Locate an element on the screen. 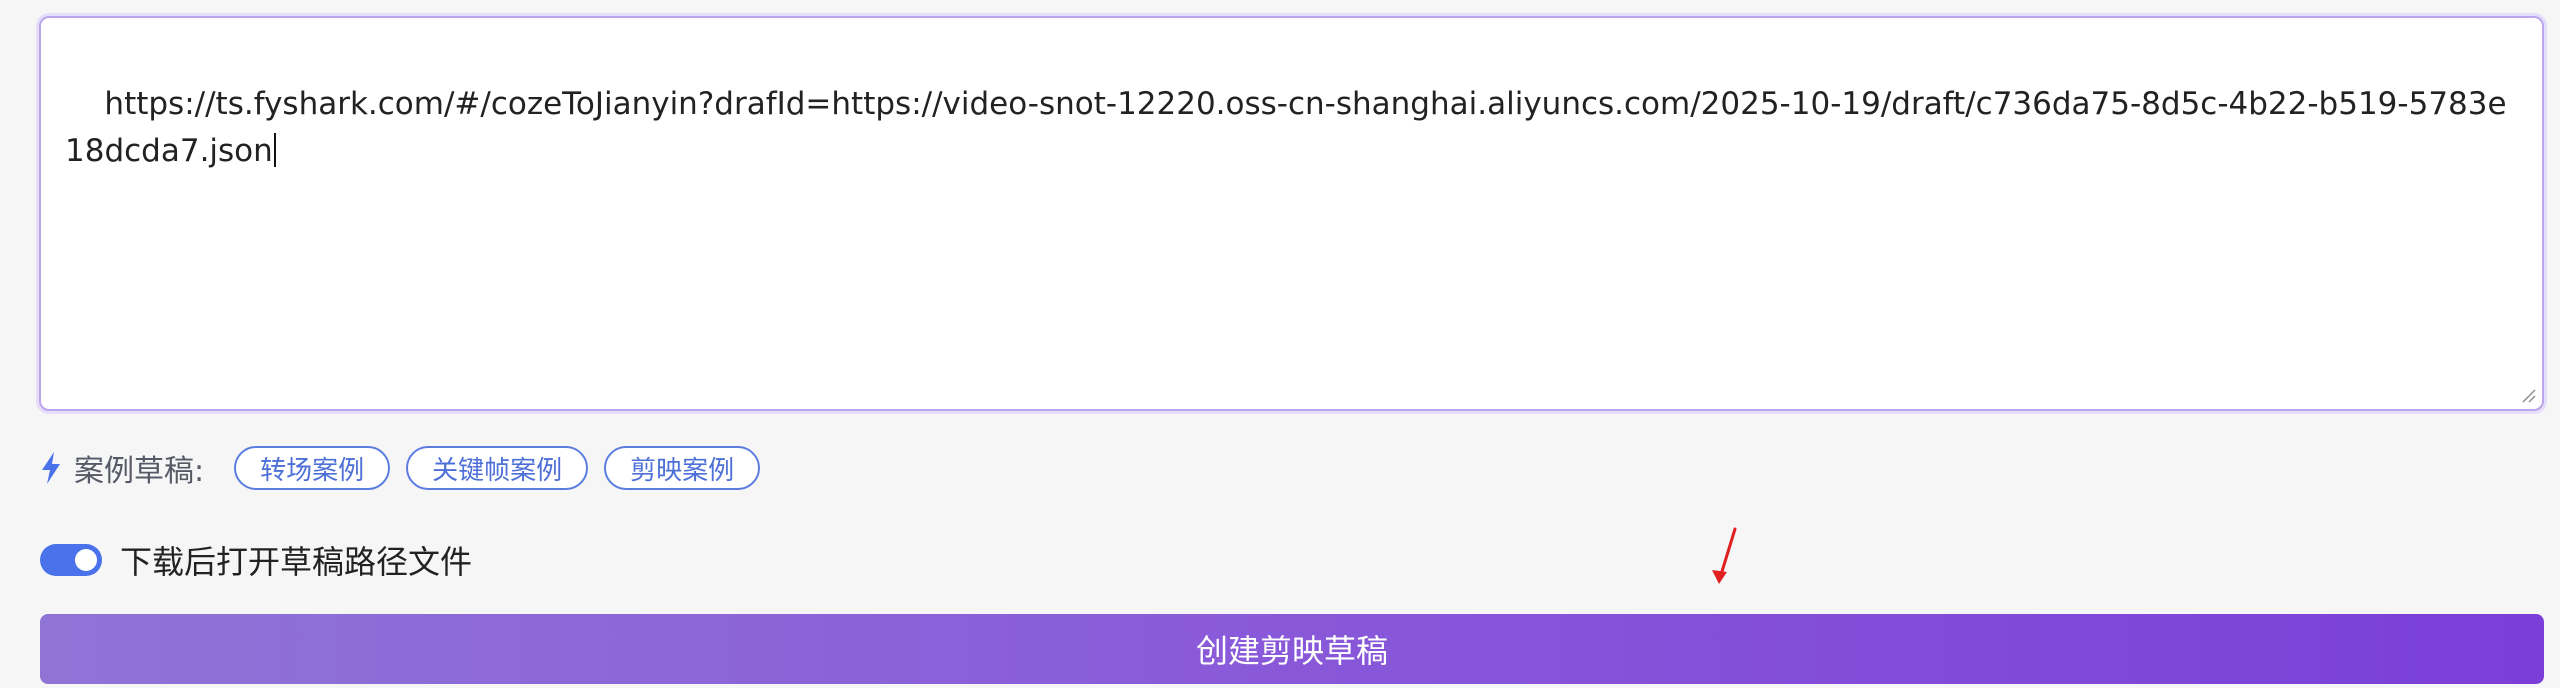  example-chip-keyframe: 关键帧案例 is located at coordinates (497, 468).